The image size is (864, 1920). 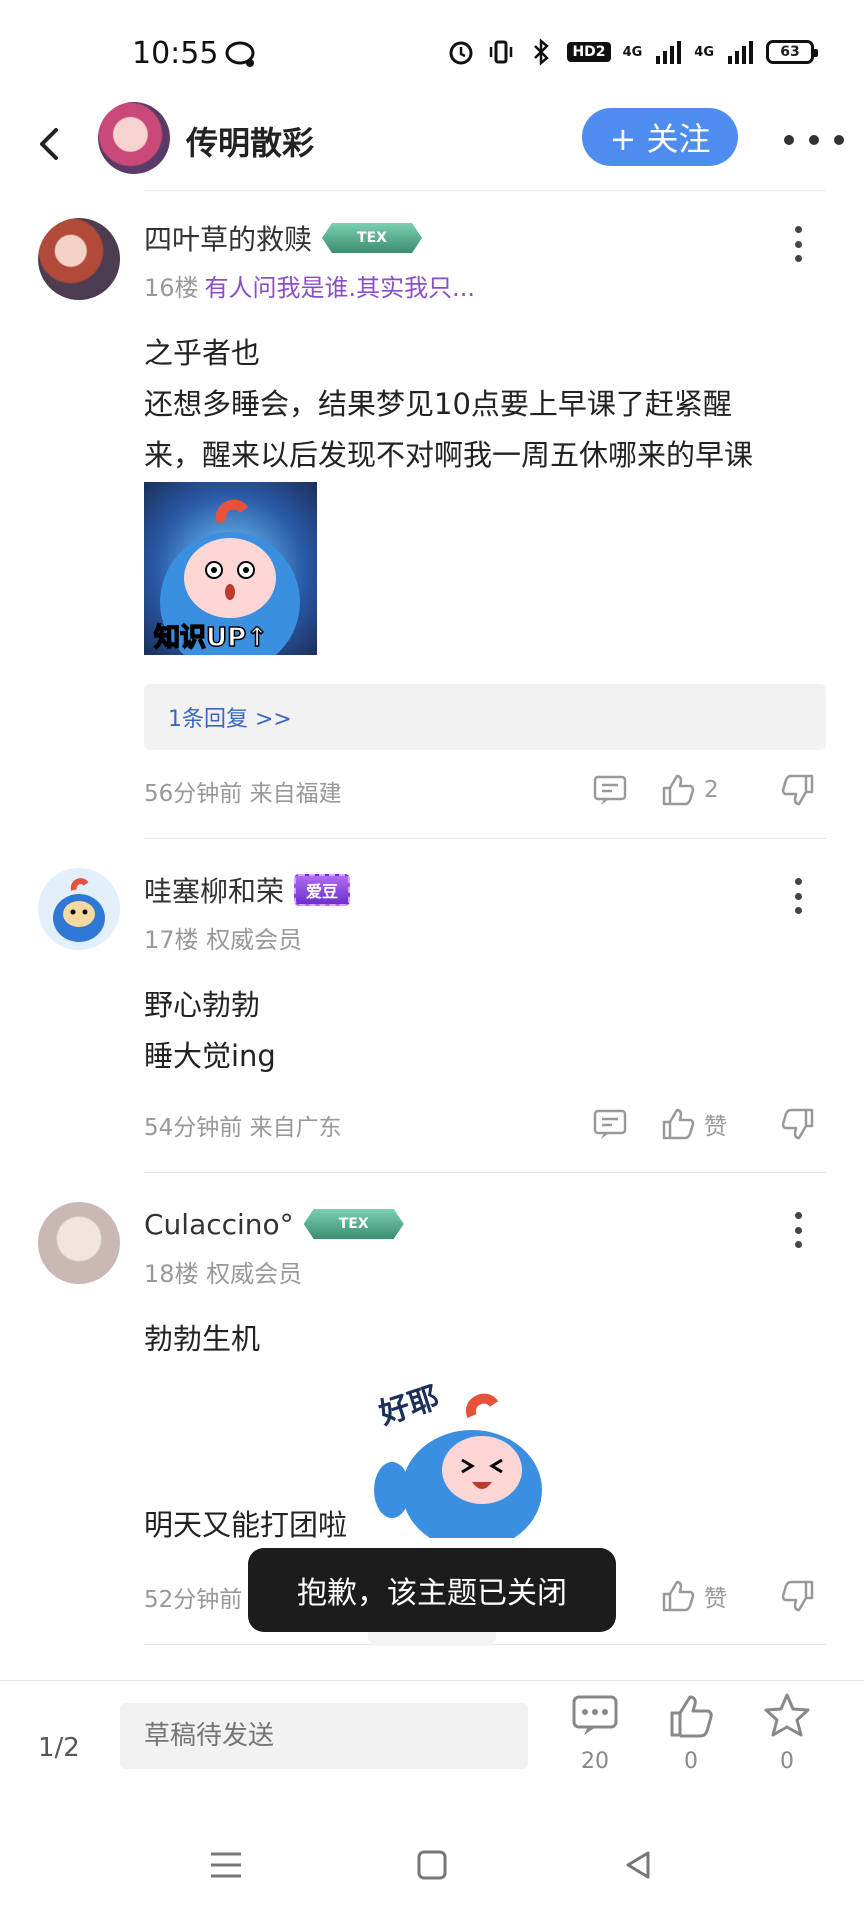 What do you see at coordinates (408, 1406) in the screenshot?
I see `sticker-caption: 好耶` at bounding box center [408, 1406].